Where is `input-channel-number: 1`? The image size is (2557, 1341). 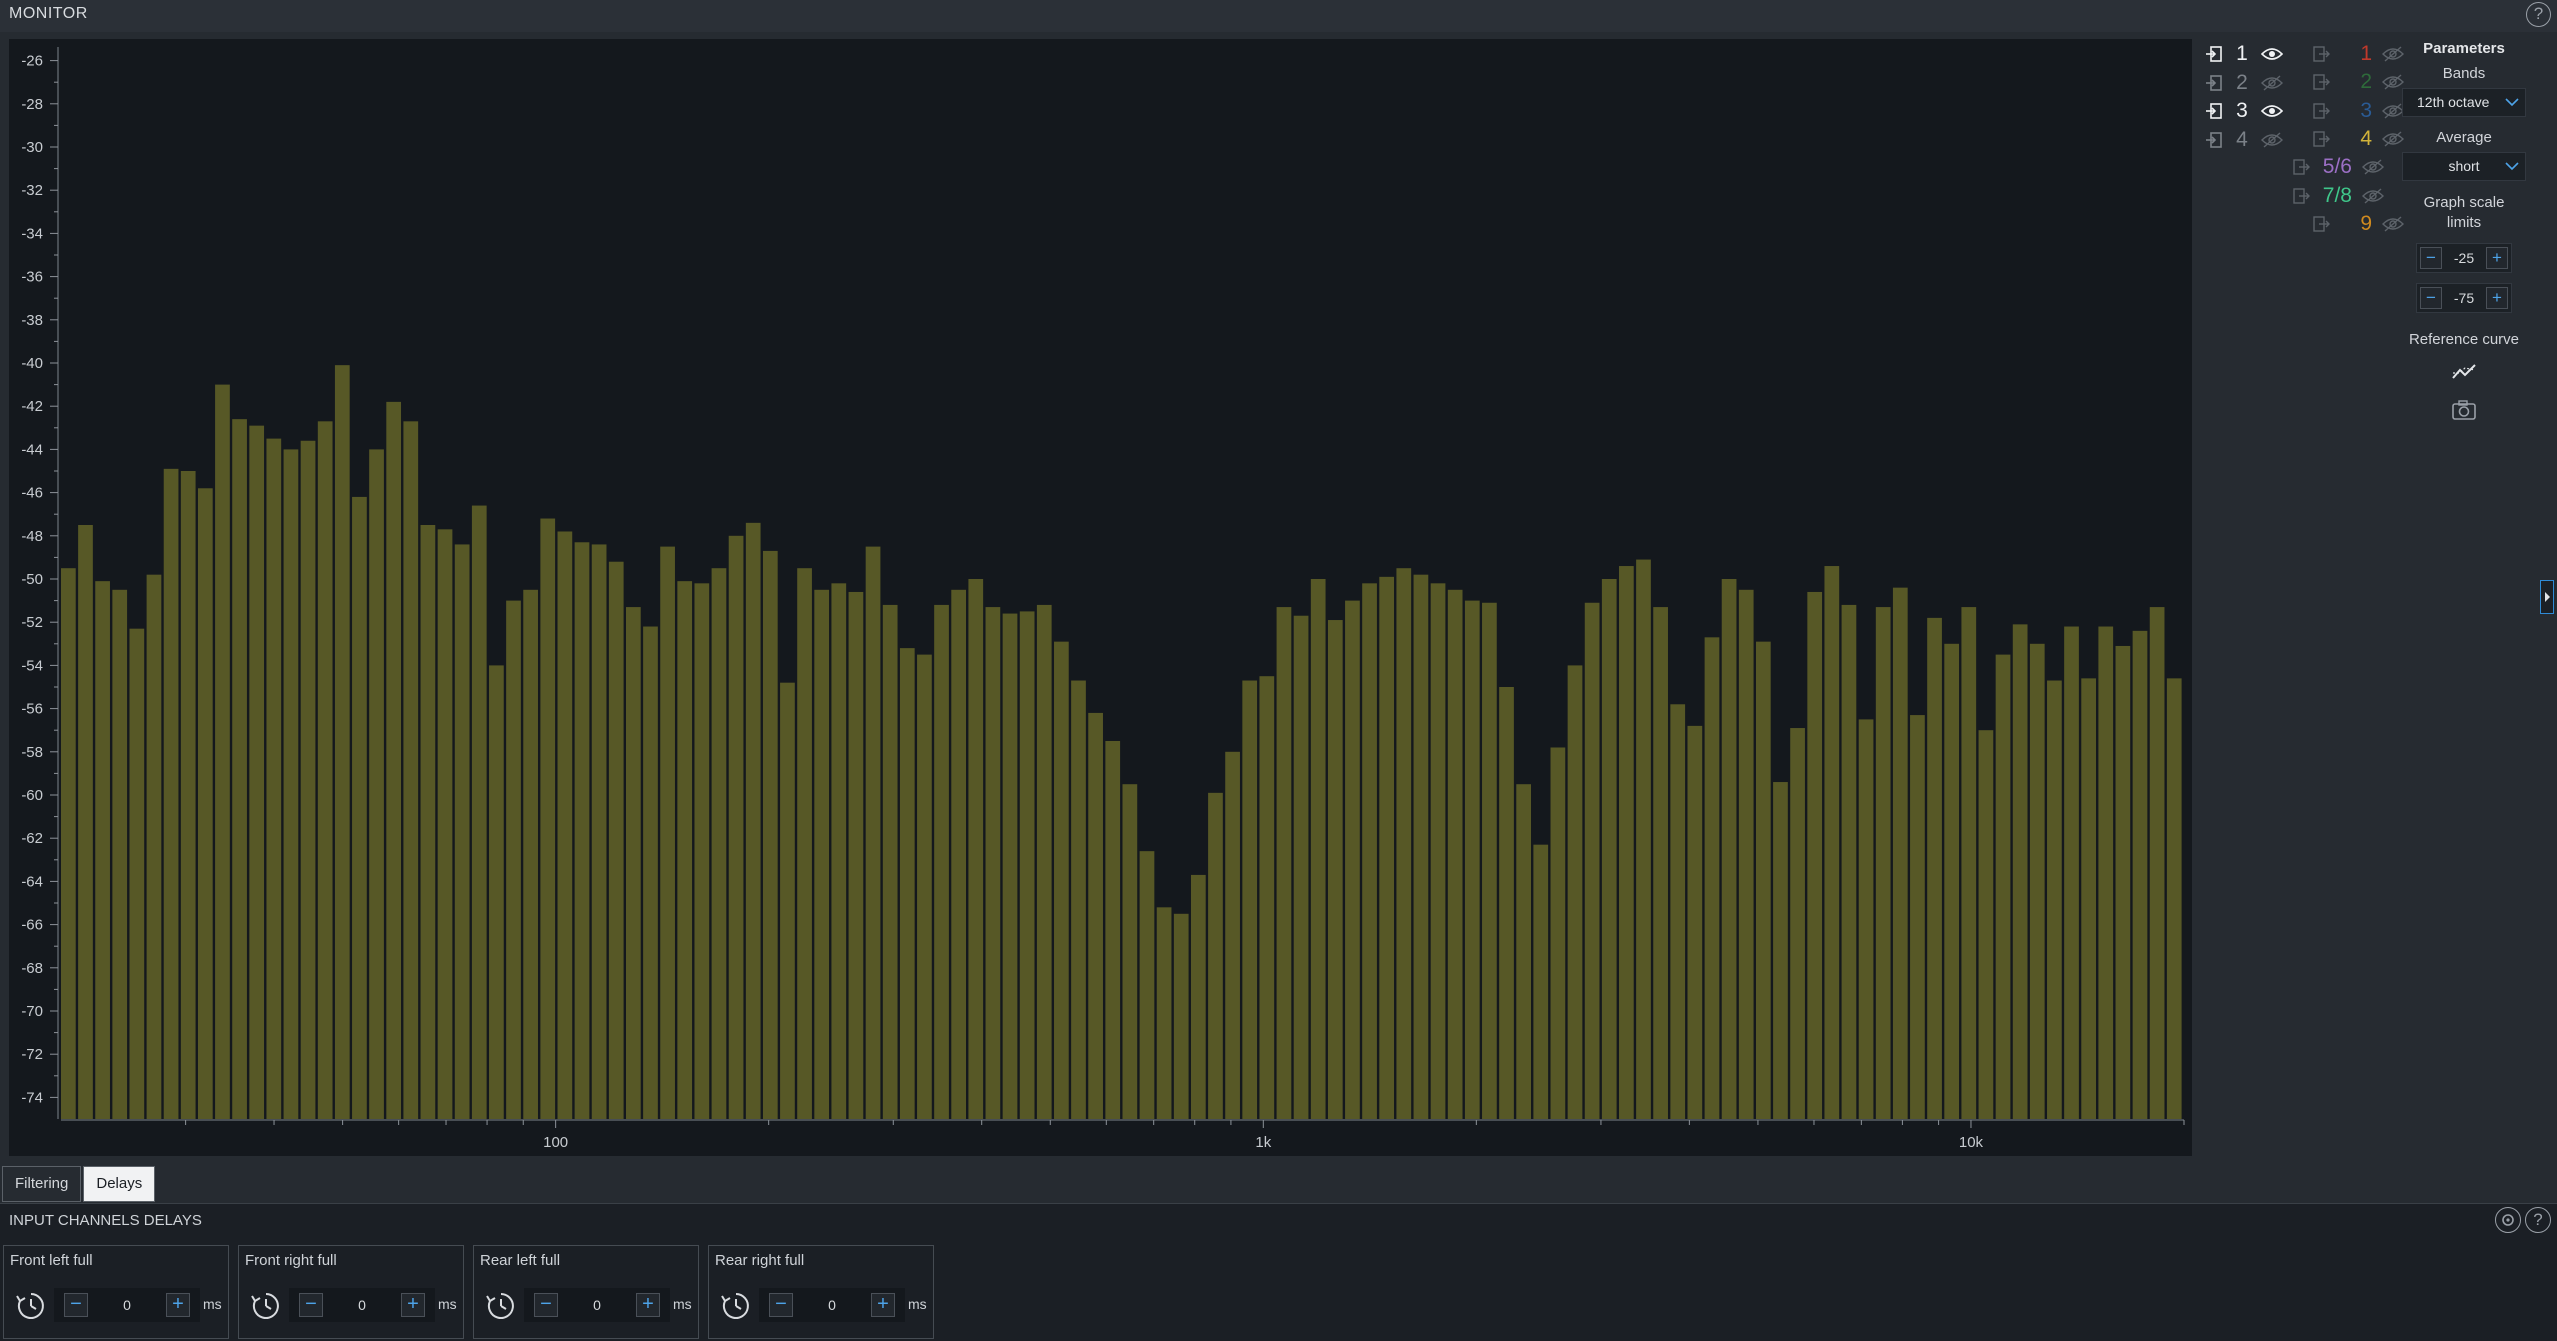 input-channel-number: 1 is located at coordinates (2242, 53).